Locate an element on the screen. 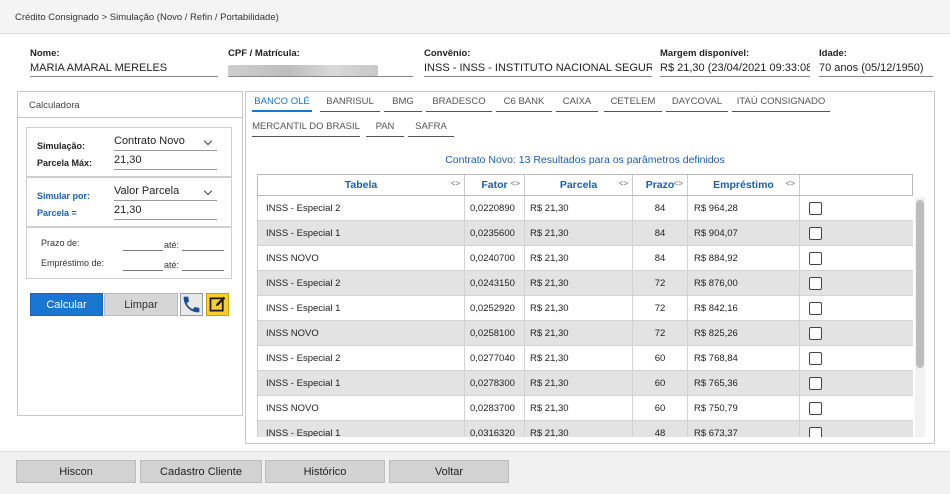 This screenshot has height=494, width=950. table-row: INSS NOVO 0,0258100 R$ 21,30 72 R$ 825,26 is located at coordinates (585, 333).